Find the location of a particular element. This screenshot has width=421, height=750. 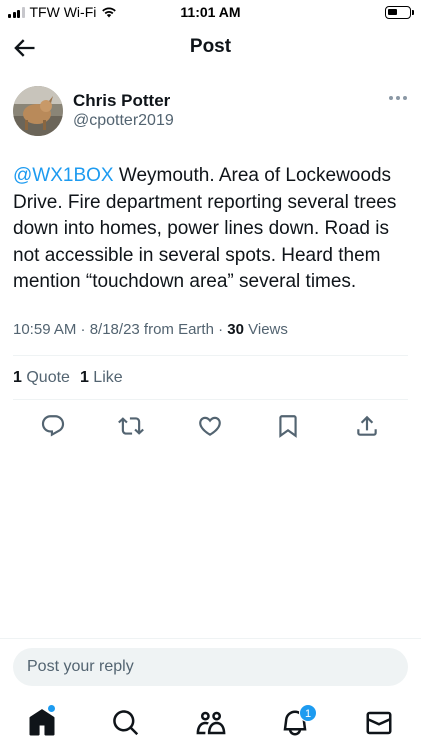

communities-icon is located at coordinates (211, 723).